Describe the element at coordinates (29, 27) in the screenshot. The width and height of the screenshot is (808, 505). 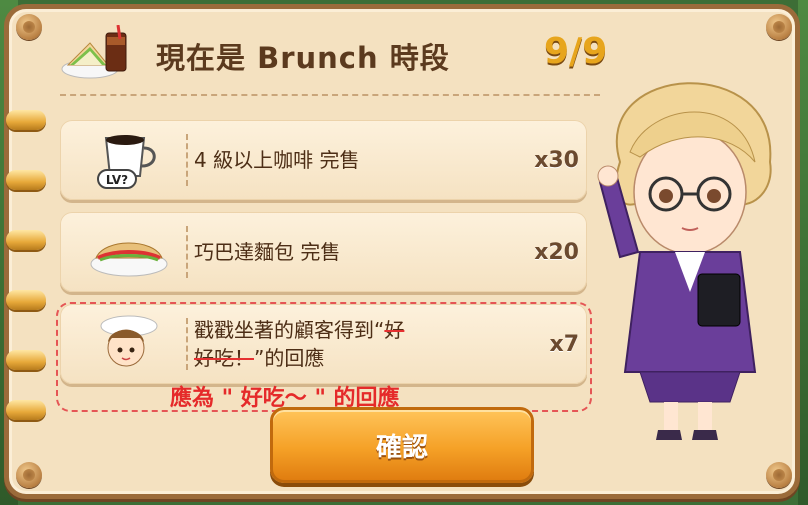
I see `screw-top-left` at that location.